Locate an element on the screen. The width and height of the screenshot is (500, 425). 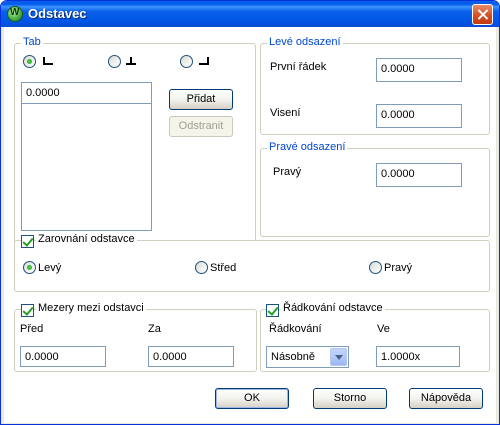
title-bar: Odstavec is located at coordinates (250, 14).